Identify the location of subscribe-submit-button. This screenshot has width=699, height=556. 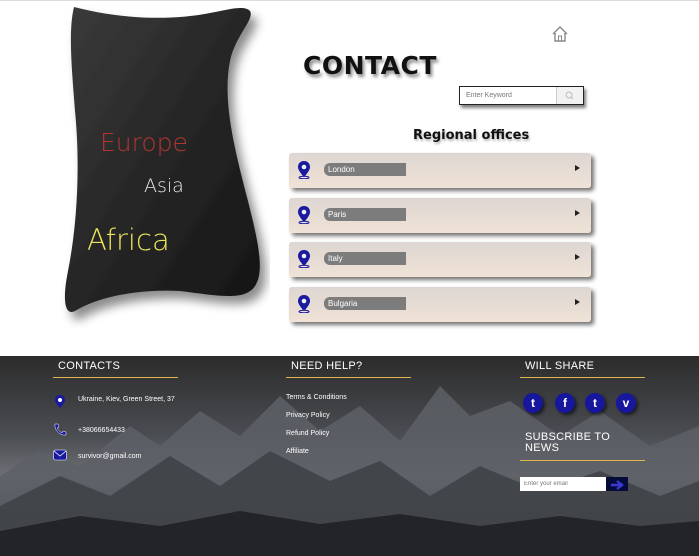
(617, 484).